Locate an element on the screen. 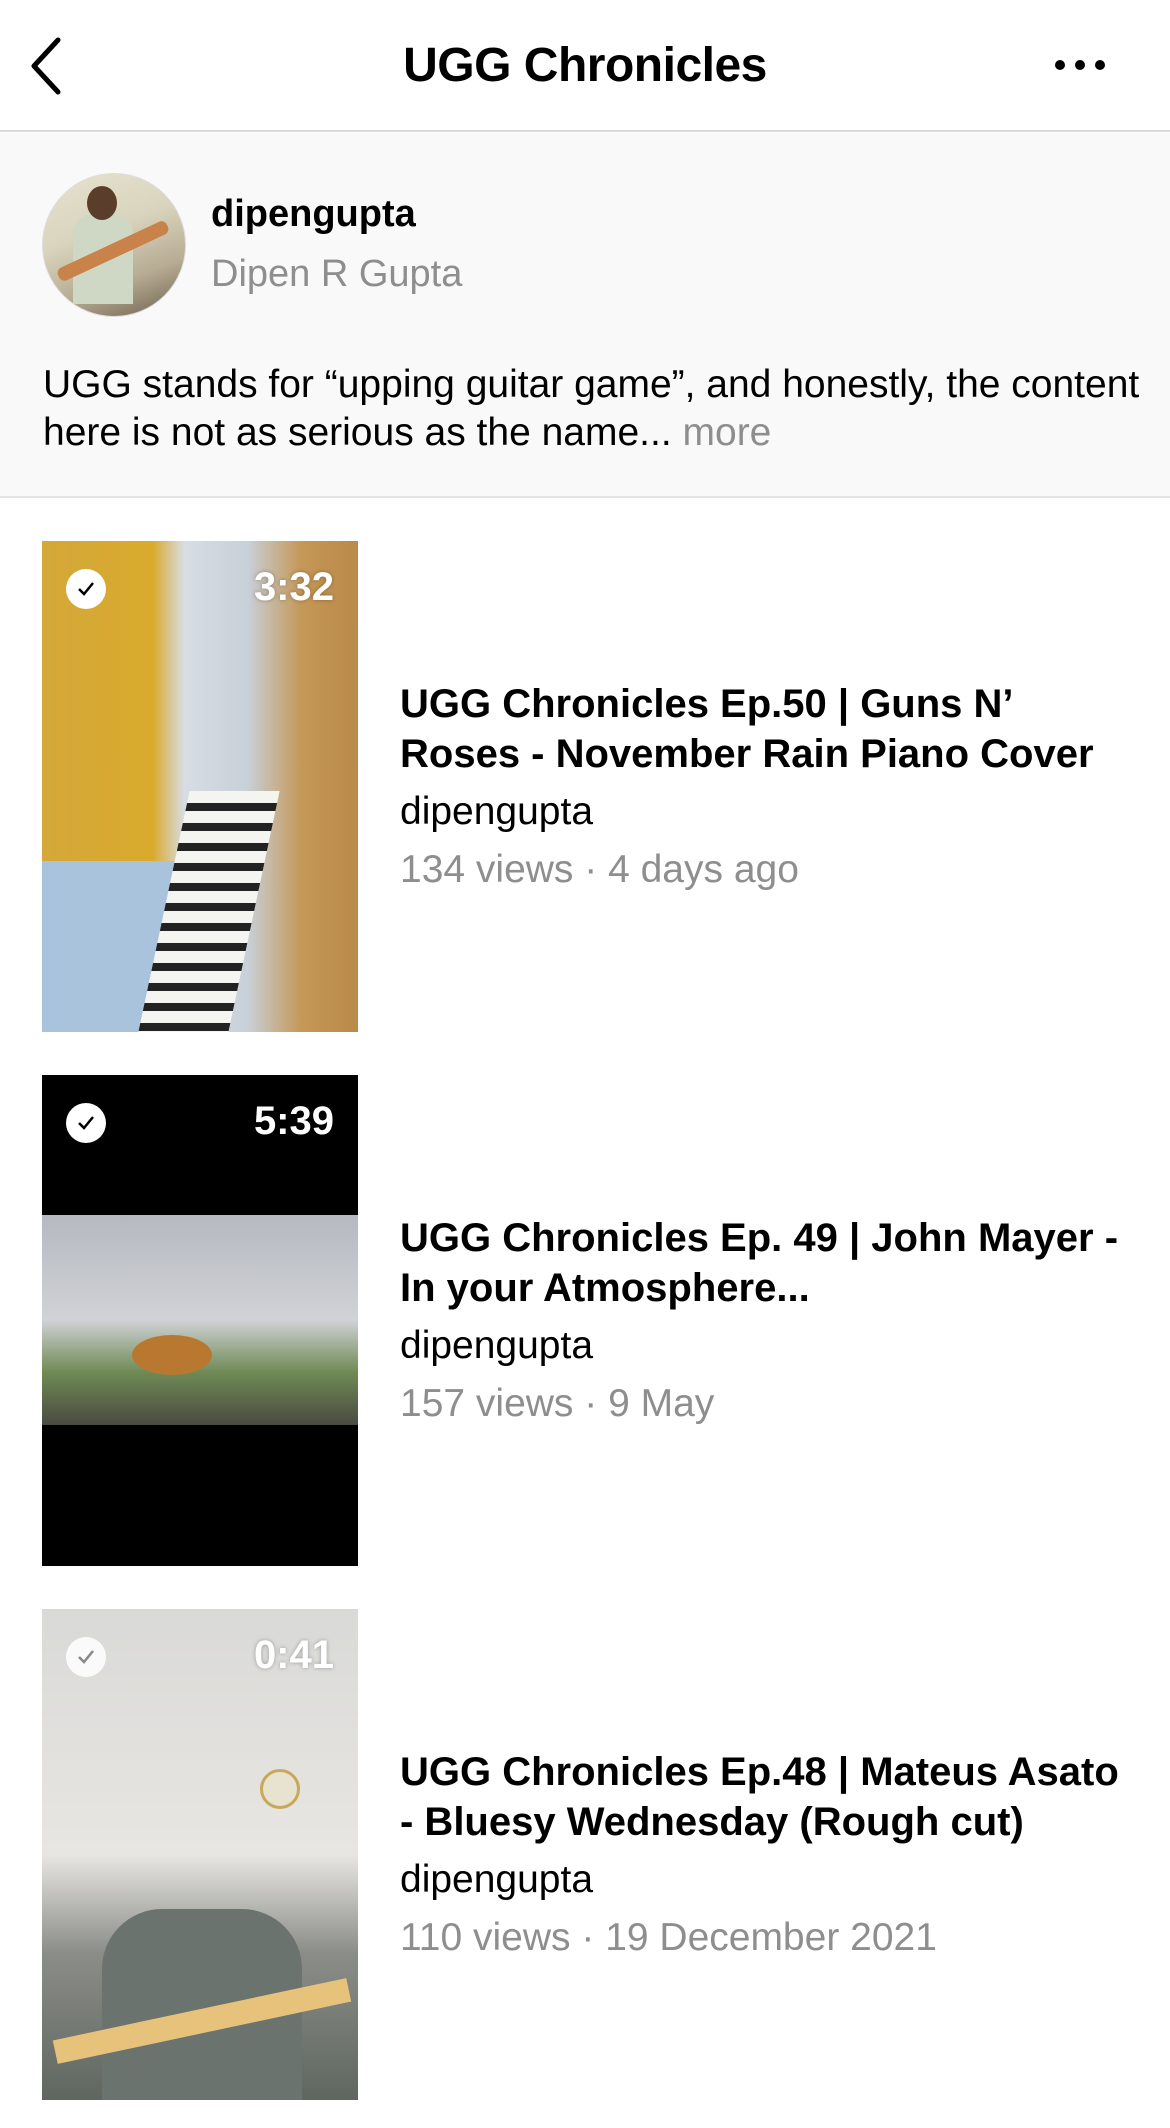 The height and width of the screenshot is (2128, 1170). duration-badge: 0:41 is located at coordinates (293, 1655).